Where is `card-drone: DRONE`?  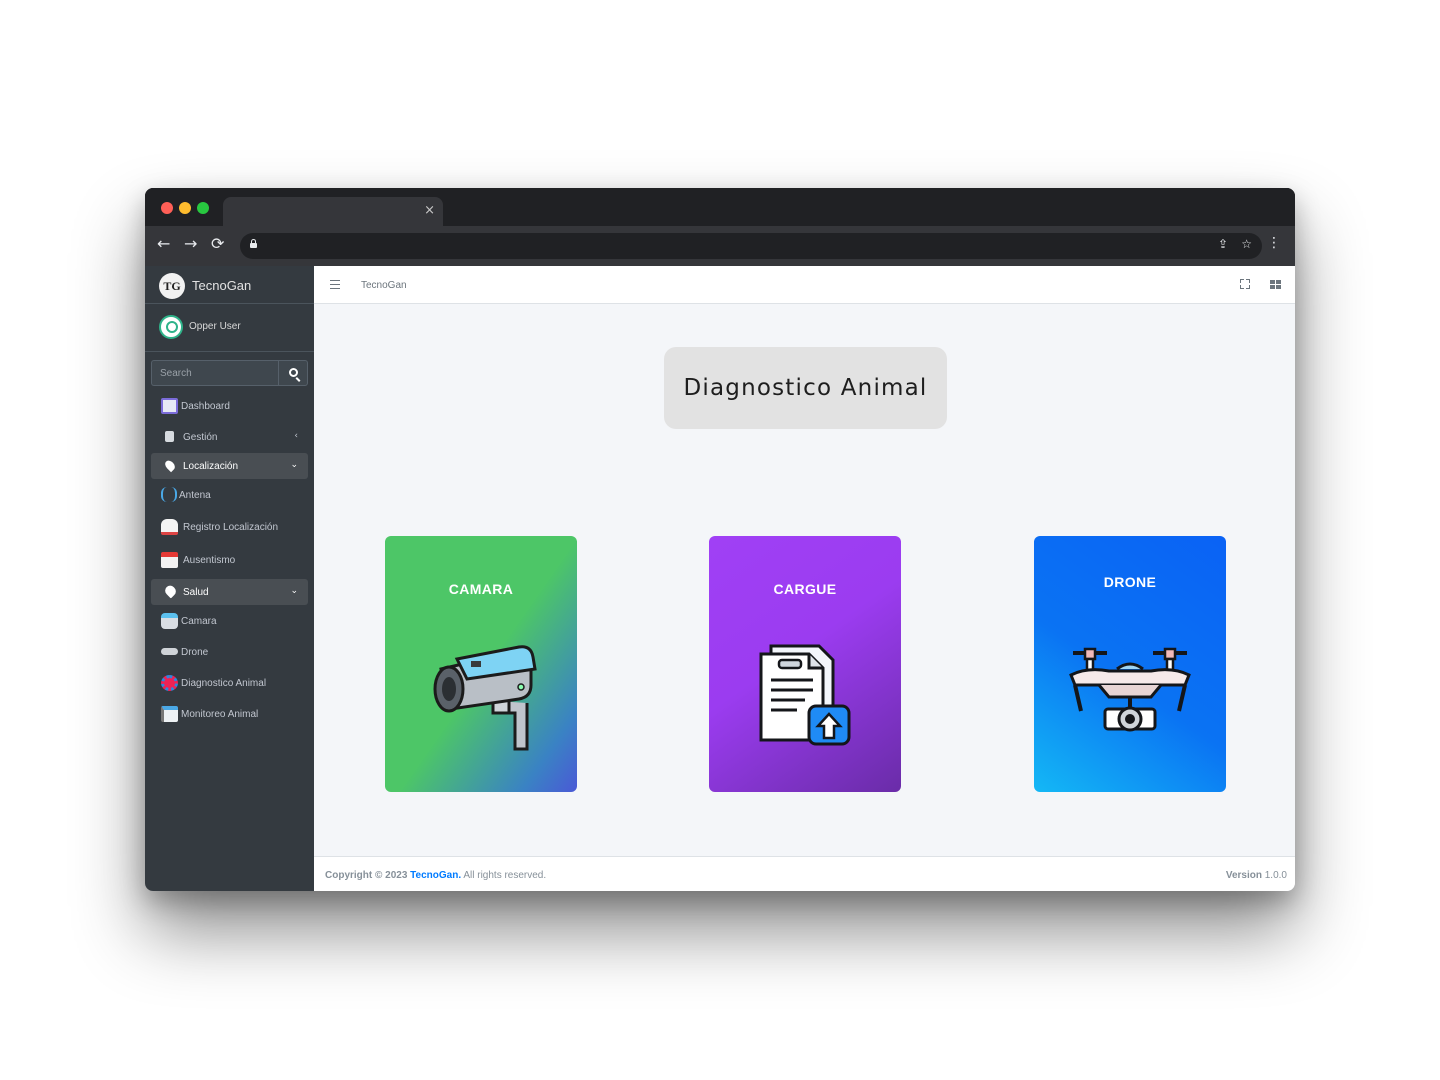
card-drone: DRONE is located at coordinates (1130, 664).